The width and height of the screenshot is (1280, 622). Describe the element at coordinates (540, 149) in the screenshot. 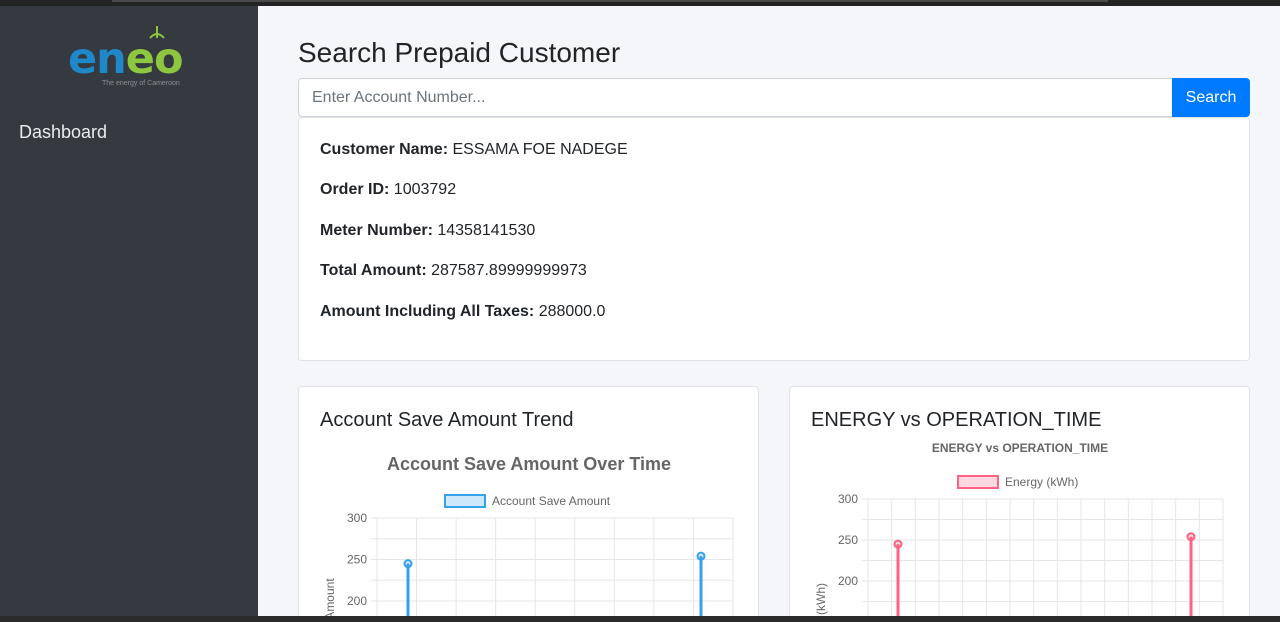

I see `customer-name-value: ESSAMA FOE NADEGE` at that location.